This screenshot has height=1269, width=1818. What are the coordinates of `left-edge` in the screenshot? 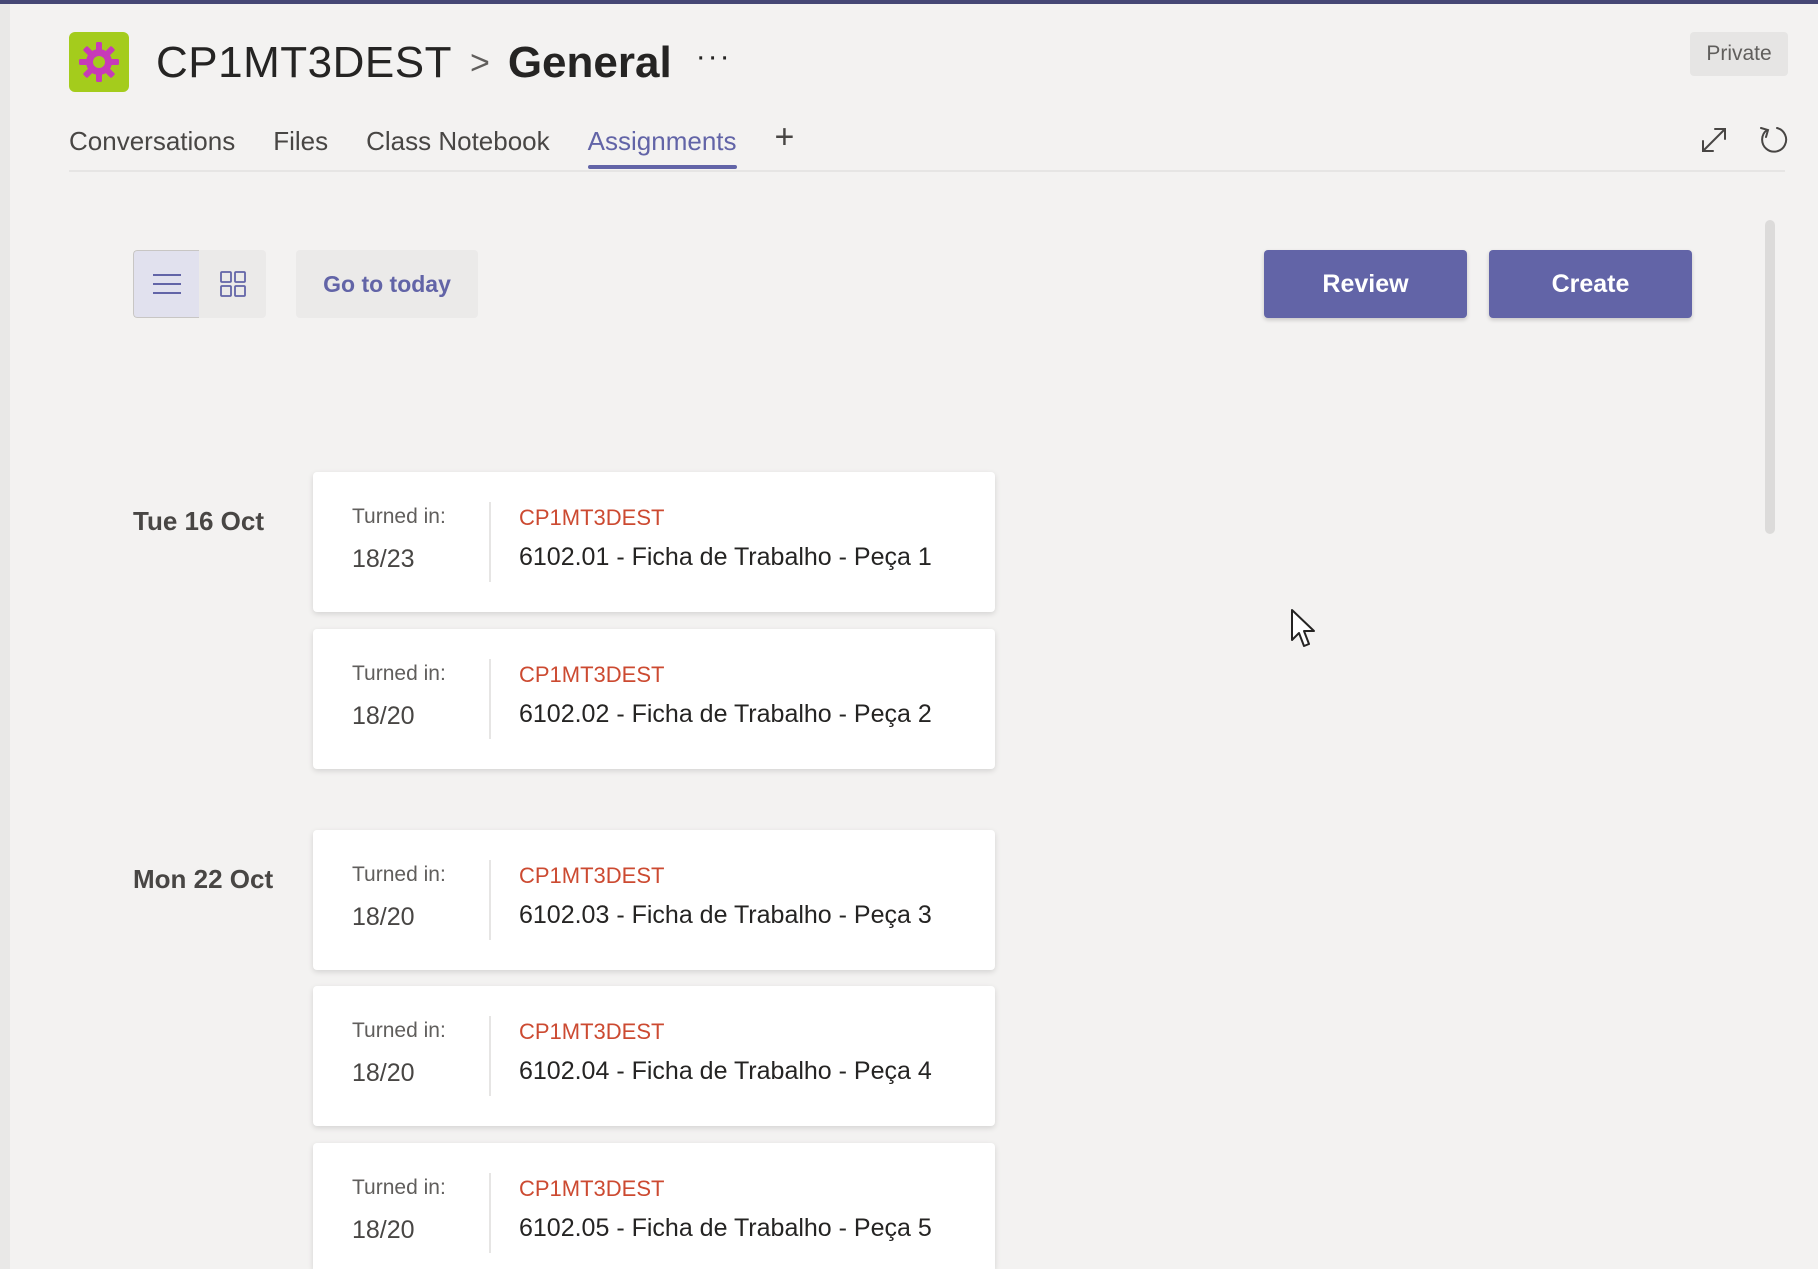 It's located at (5, 636).